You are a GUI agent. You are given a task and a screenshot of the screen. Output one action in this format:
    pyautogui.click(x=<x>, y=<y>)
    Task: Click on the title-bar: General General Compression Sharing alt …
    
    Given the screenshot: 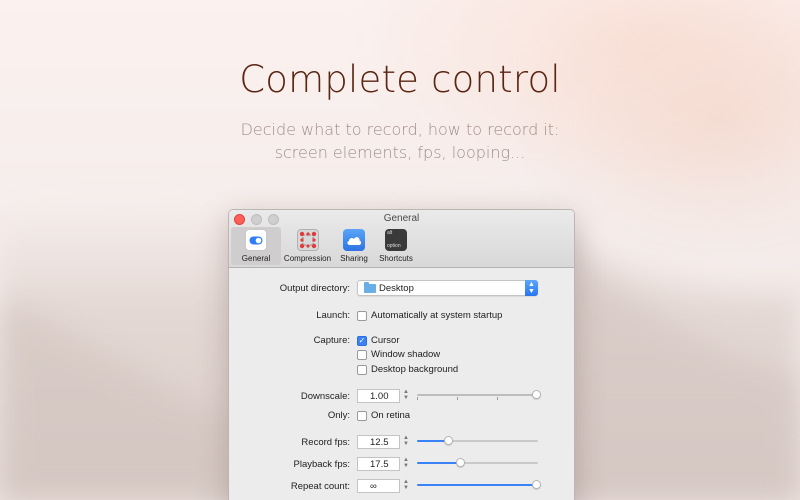 What is the action you would take?
    pyautogui.click(x=401, y=239)
    